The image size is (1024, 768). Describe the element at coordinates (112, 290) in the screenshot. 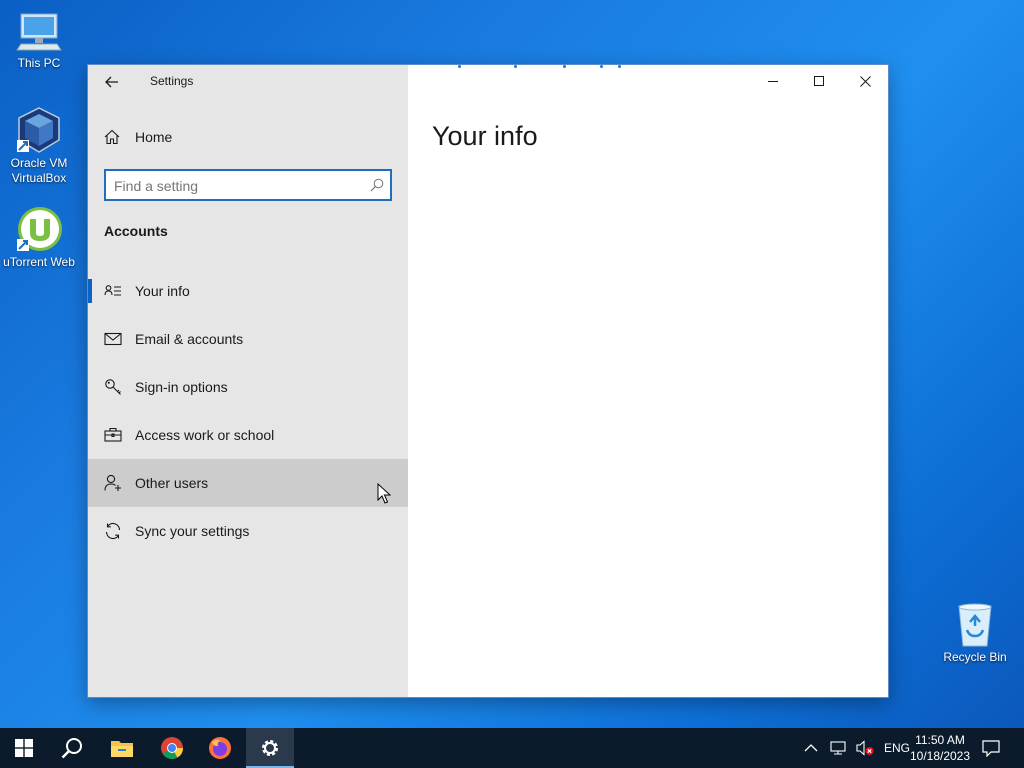

I see `person-card-icon` at that location.